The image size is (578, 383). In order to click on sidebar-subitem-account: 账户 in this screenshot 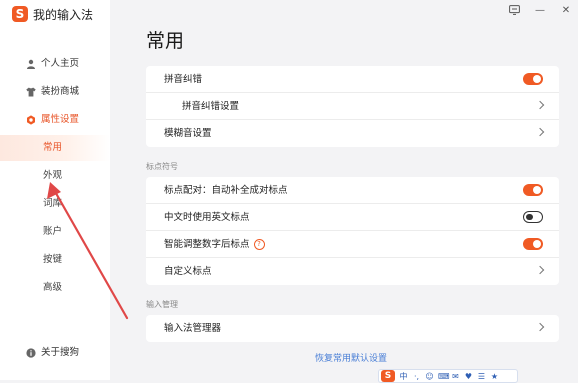, I will do `click(55, 232)`.